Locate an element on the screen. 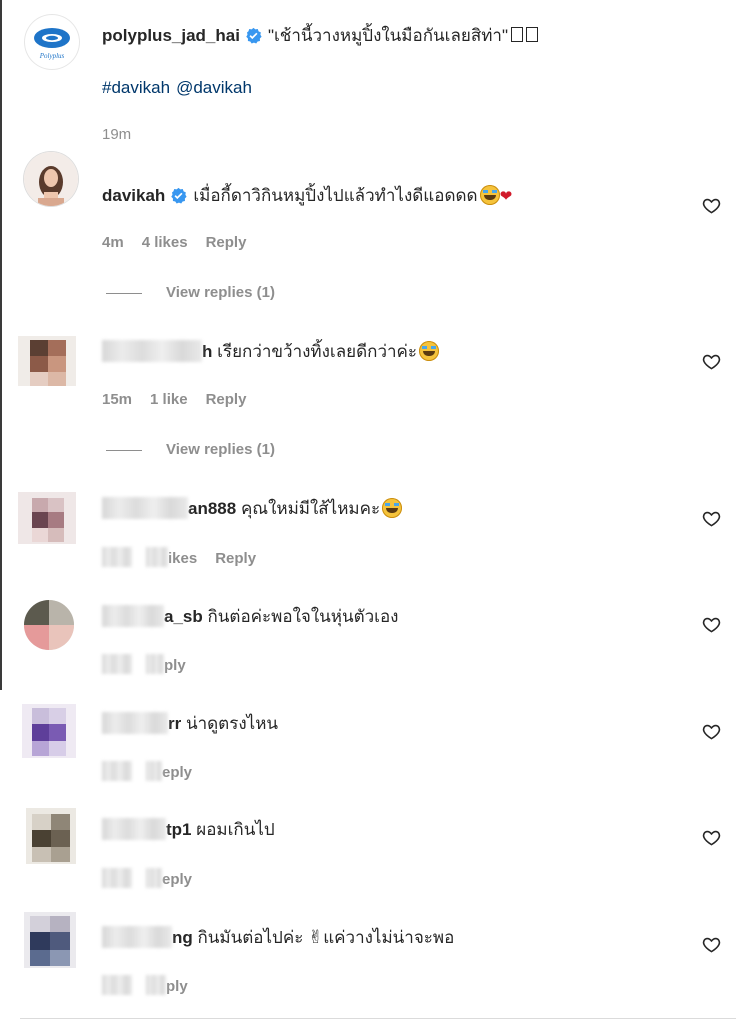  caption-tags: #davikah @davikah is located at coordinates (180, 88).